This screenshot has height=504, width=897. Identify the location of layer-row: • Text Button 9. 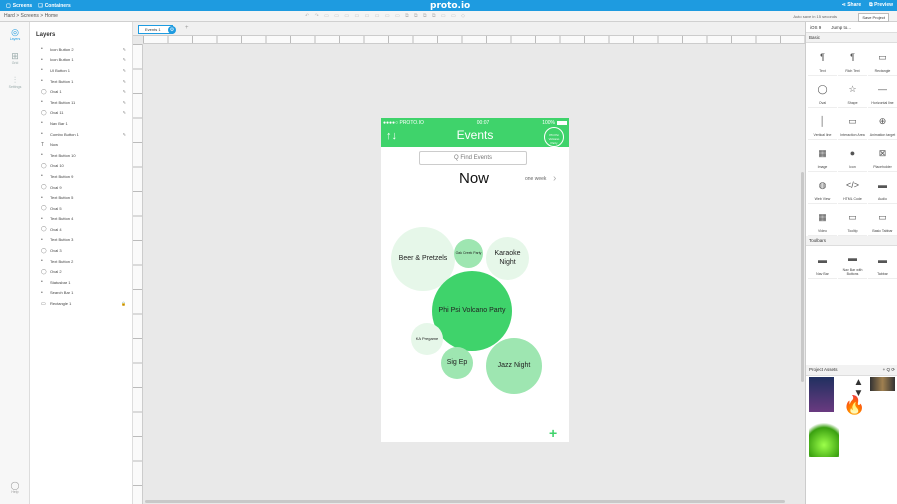
(81, 176).